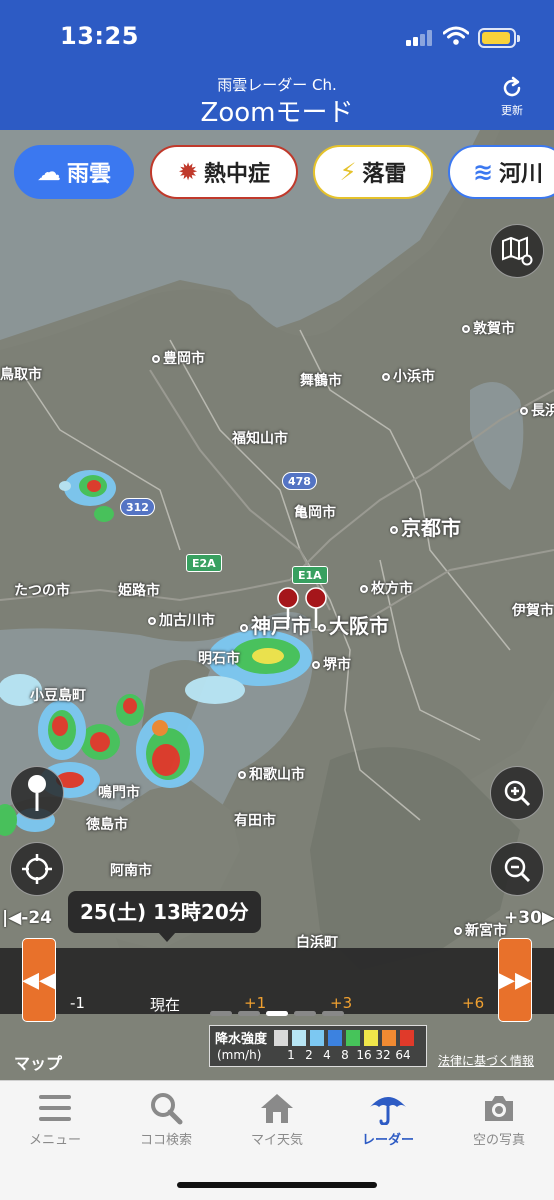  Describe the element at coordinates (164, 916) in the screenshot. I see `time-bubble: 25(土) 13時20分` at that location.